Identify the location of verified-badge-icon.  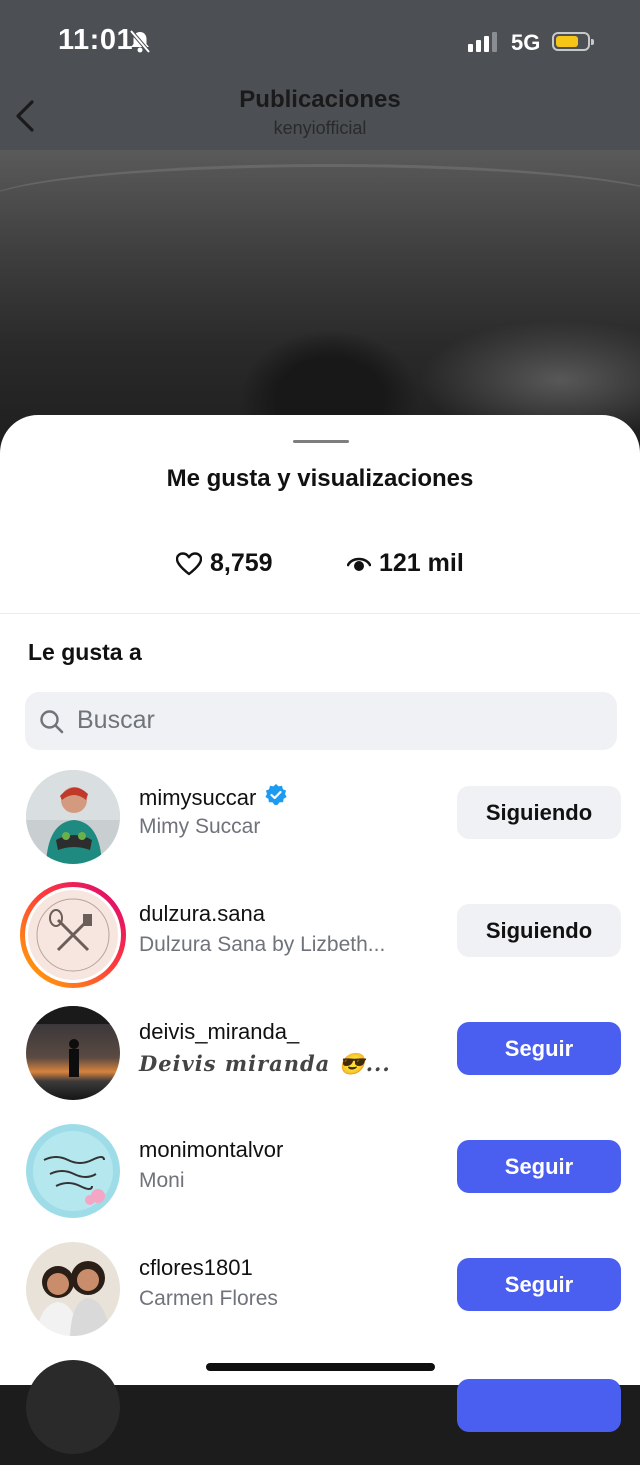
(276, 798).